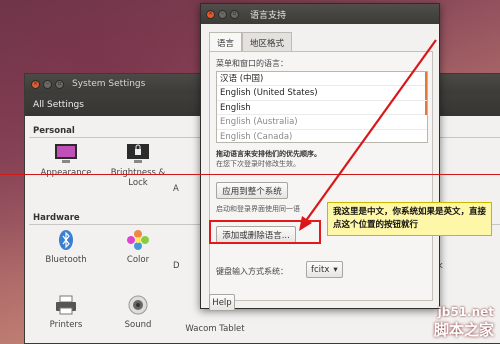 The image size is (500, 344). Describe the element at coordinates (463, 330) in the screenshot. I see `watermark-name: 脚本之家` at that location.